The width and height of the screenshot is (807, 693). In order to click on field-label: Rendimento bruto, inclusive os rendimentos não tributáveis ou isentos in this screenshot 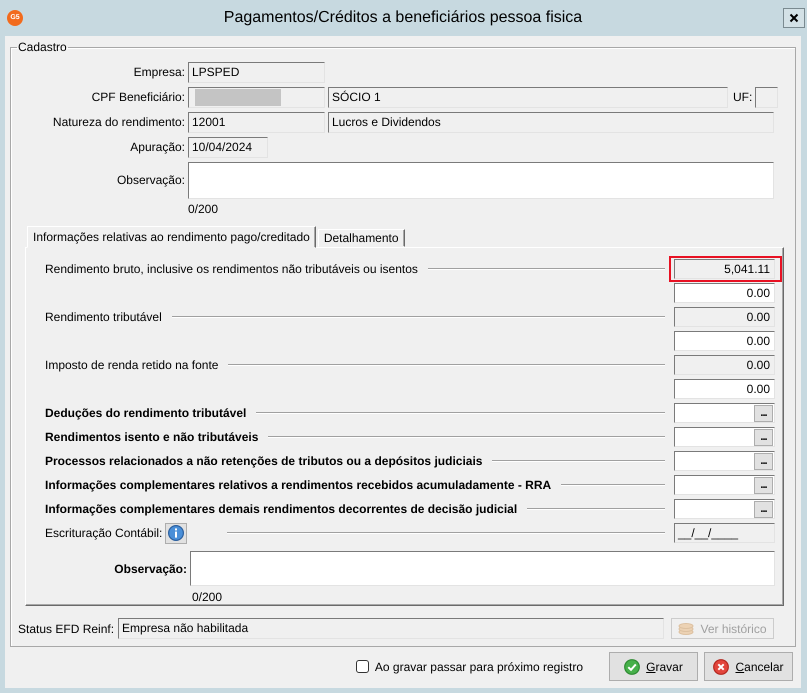, I will do `click(231, 269)`.